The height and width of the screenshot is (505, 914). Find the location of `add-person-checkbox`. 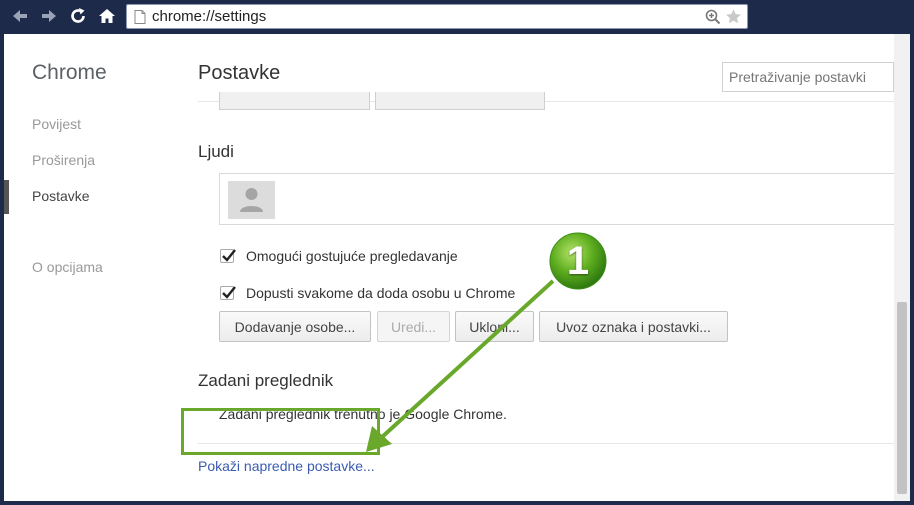

add-person-checkbox is located at coordinates (228, 293).